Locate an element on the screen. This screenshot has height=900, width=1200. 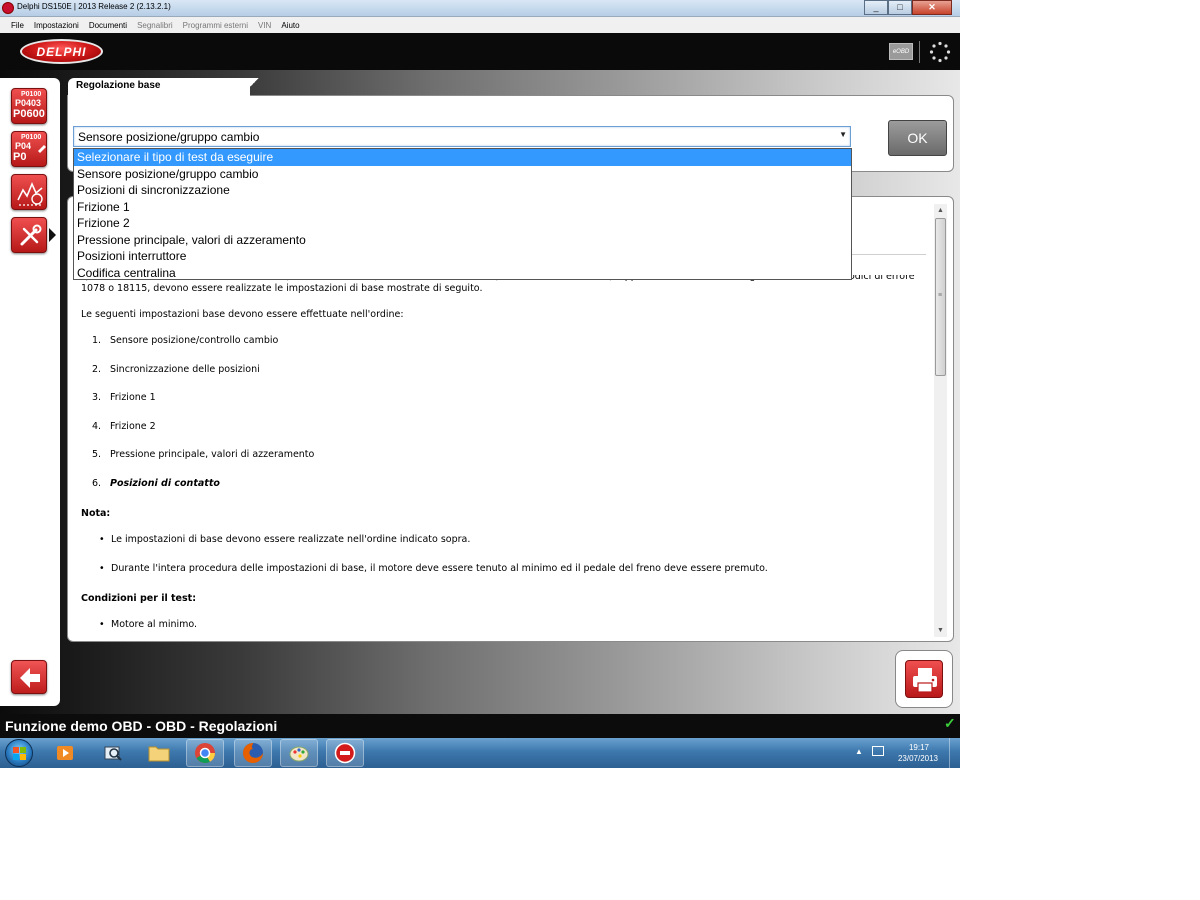
functions-button is located at coordinates (29, 235).